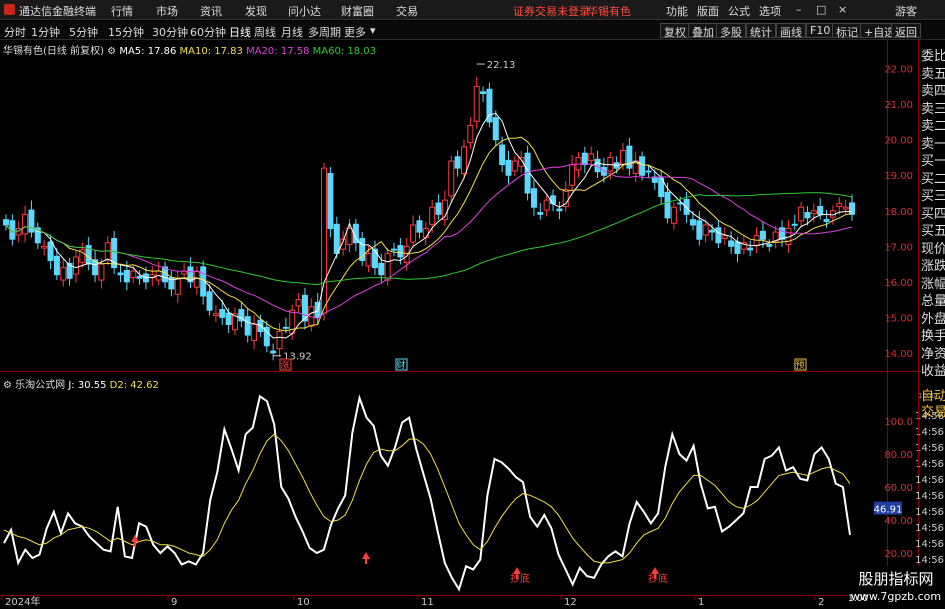 This screenshot has height=609, width=945. Describe the element at coordinates (400, 365) in the screenshot. I see `event-marker-label: 财` at that location.